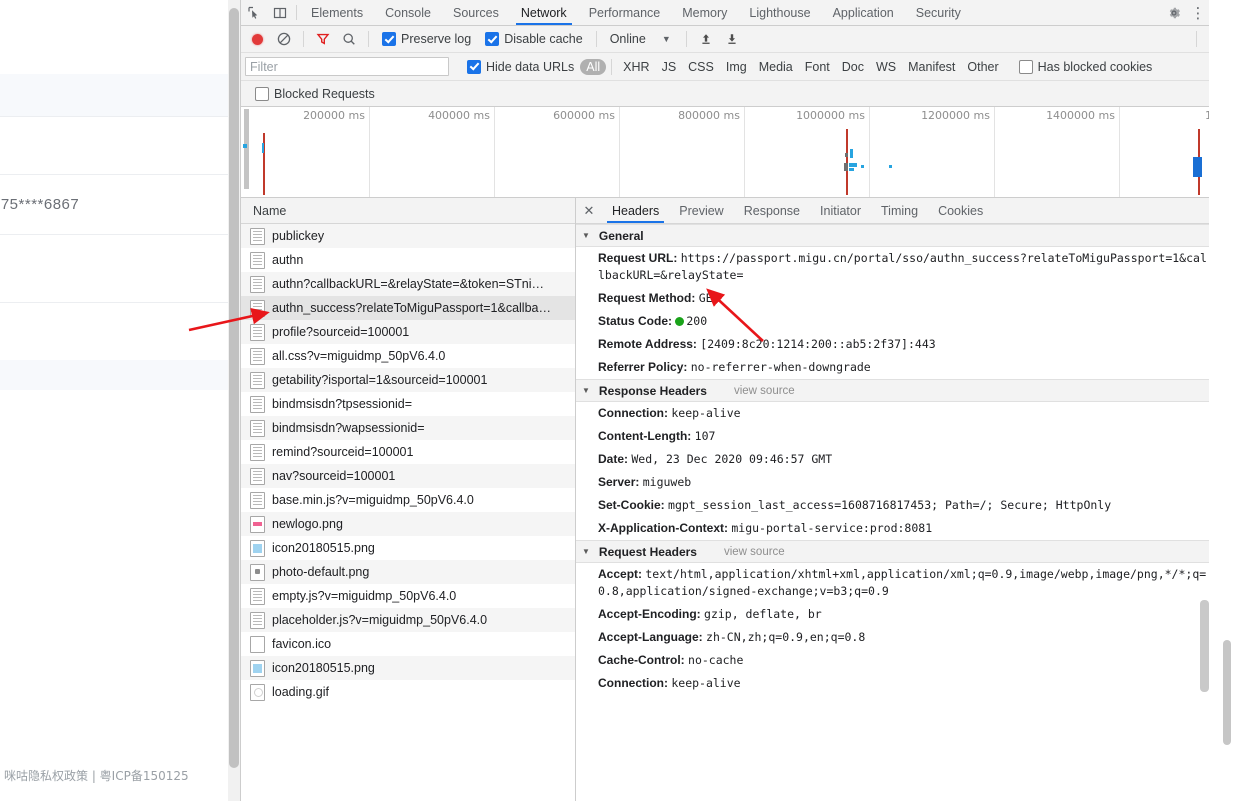 The width and height of the screenshot is (1234, 801). Describe the element at coordinates (647, 551) in the screenshot. I see `headers-section-title: Request Headers` at that location.